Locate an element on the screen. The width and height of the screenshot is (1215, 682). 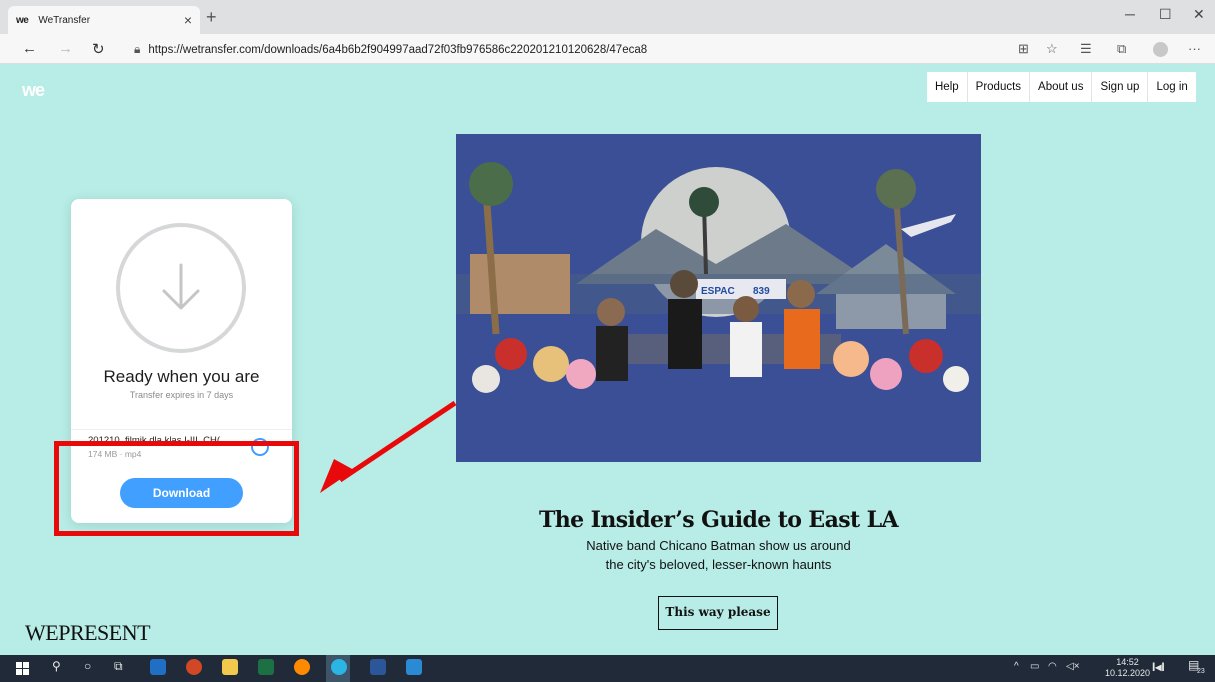
forward-icon: → is located at coordinates (65, 48).